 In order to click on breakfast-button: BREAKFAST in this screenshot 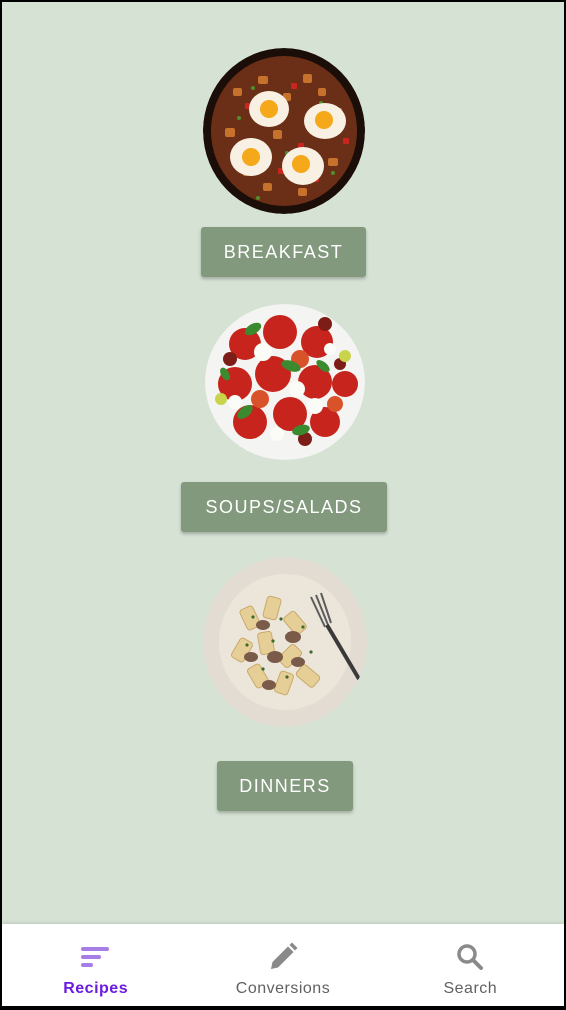, I will do `click(283, 252)`.